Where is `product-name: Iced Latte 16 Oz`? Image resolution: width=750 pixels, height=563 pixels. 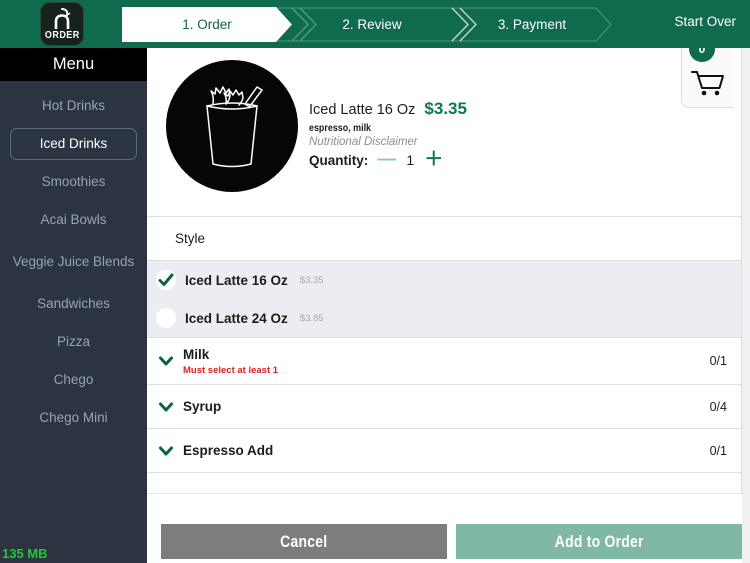
product-name: Iced Latte 16 Oz is located at coordinates (362, 110).